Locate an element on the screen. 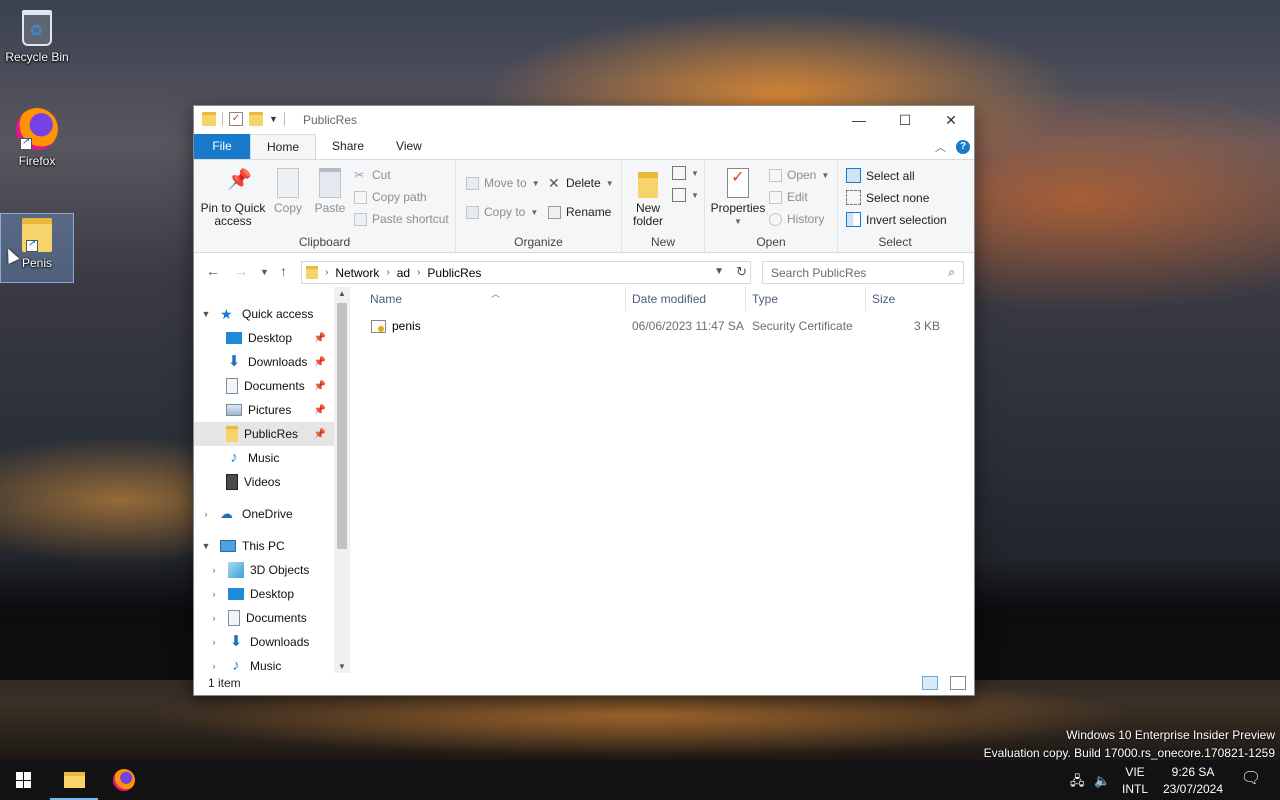 The height and width of the screenshot is (800, 1280). nav-pc-documents: › Documents is located at coordinates (264, 618).